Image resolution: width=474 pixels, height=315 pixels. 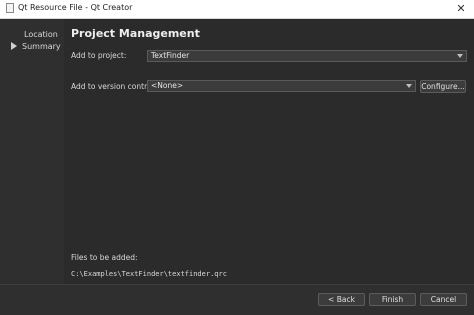 What do you see at coordinates (307, 56) in the screenshot?
I see `add-to-project-combo: TextFinder` at bounding box center [307, 56].